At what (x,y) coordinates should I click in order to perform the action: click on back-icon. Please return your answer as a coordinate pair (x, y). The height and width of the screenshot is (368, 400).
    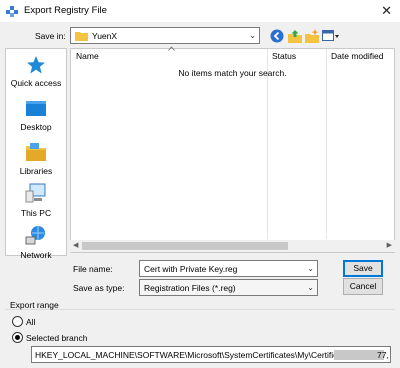
    Looking at the image, I should click on (277, 36).